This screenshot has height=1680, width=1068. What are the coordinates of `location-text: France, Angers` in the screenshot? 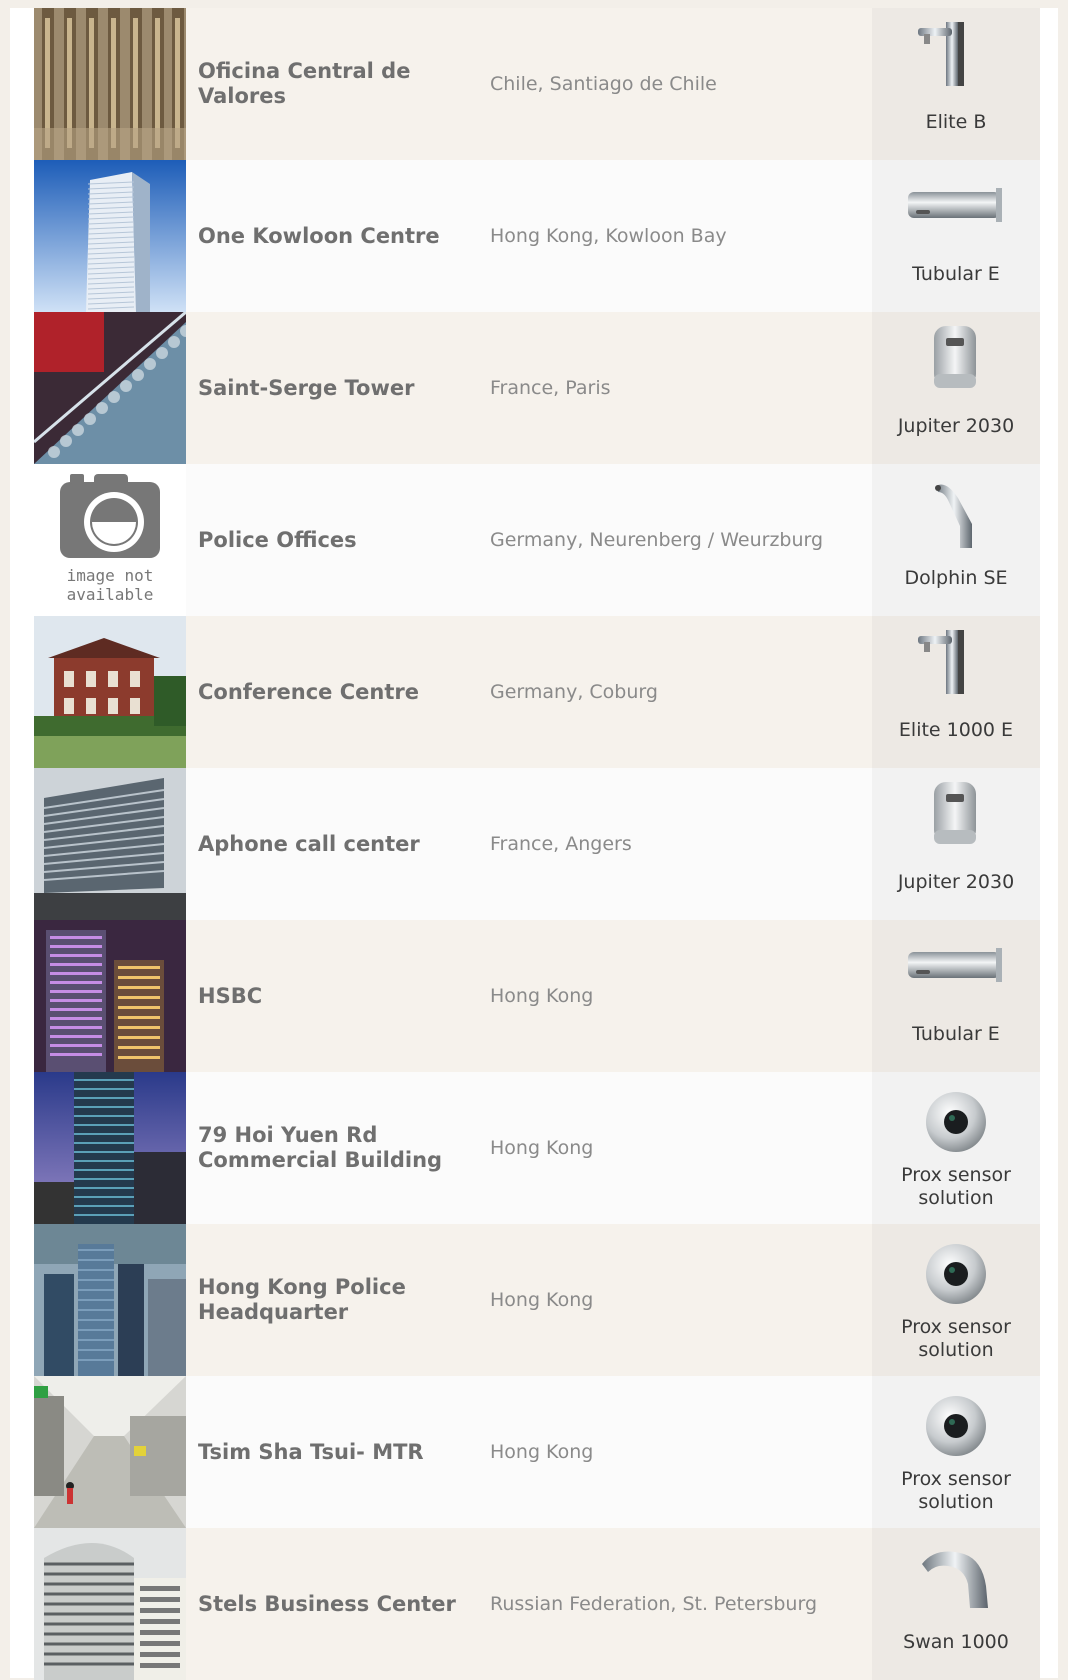 It's located at (561, 844).